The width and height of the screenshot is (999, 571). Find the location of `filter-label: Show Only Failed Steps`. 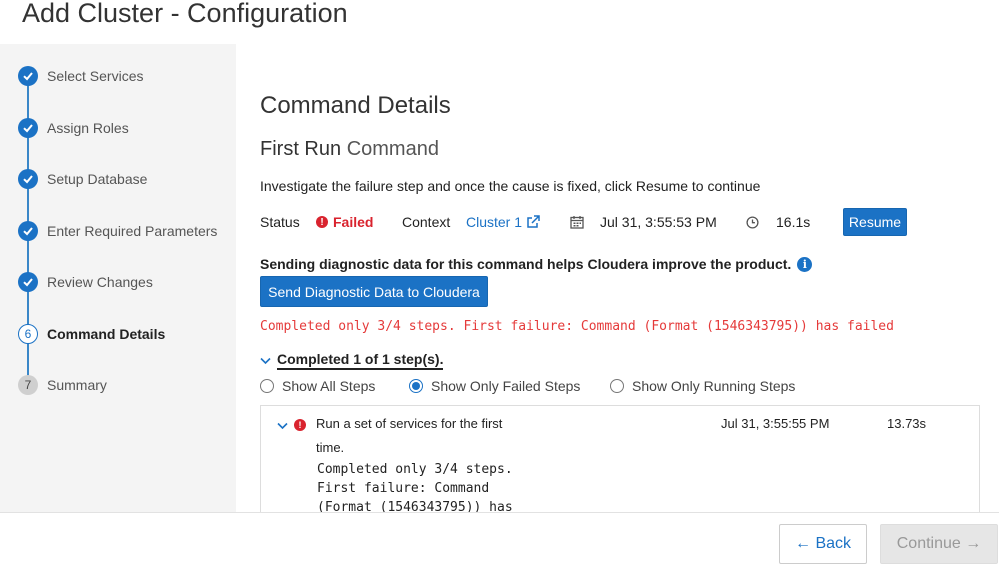

filter-label: Show Only Failed Steps is located at coordinates (506, 386).